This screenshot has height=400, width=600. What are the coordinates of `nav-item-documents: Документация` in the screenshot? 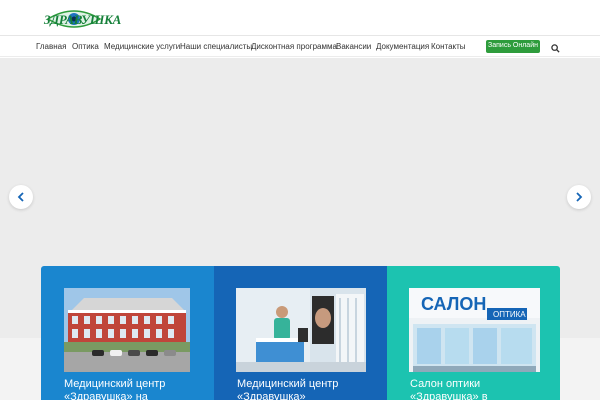 It's located at (402, 46).